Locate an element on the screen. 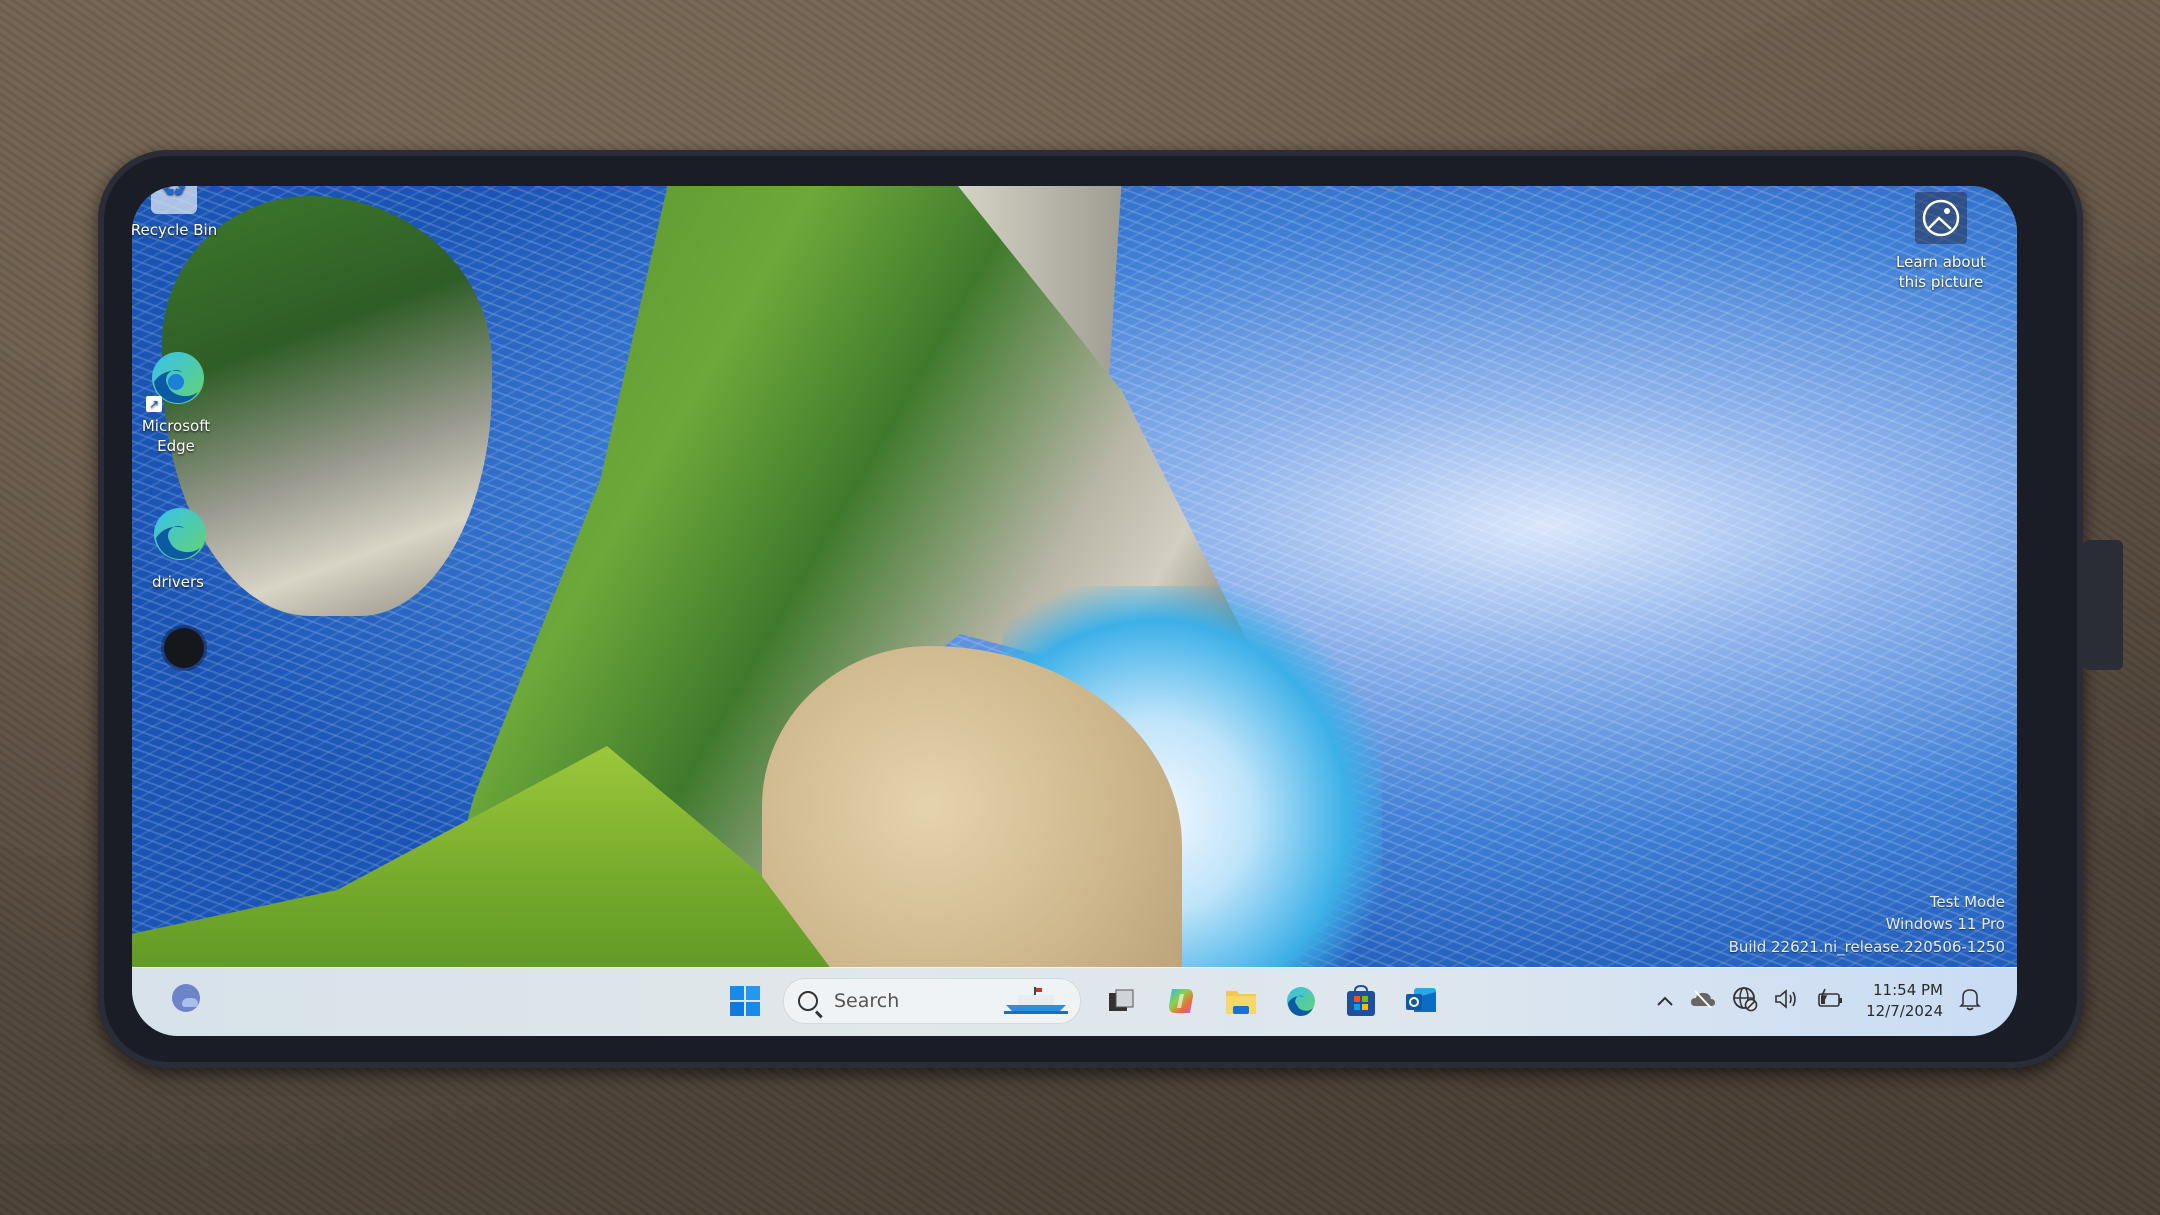  task-view-icon is located at coordinates (1121, 1000).